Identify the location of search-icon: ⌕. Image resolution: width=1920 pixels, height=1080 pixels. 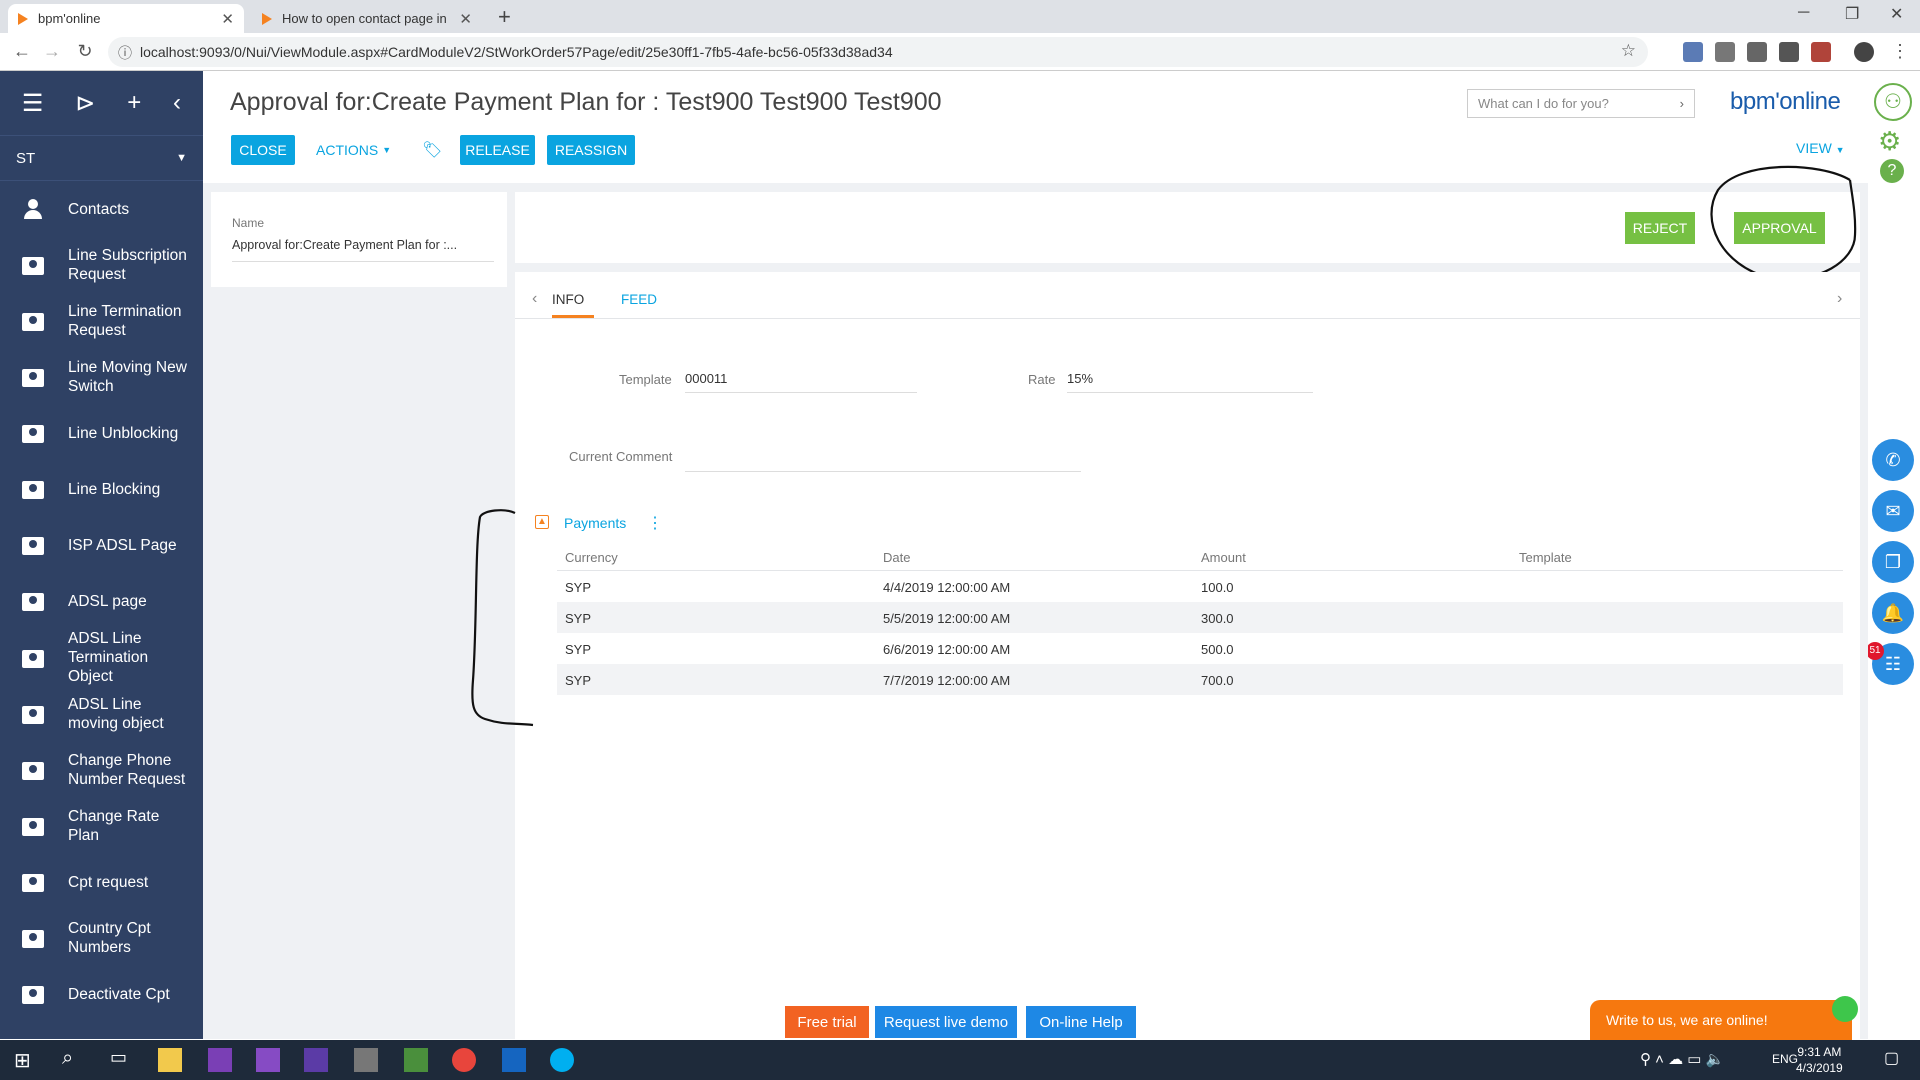
(67, 1058).